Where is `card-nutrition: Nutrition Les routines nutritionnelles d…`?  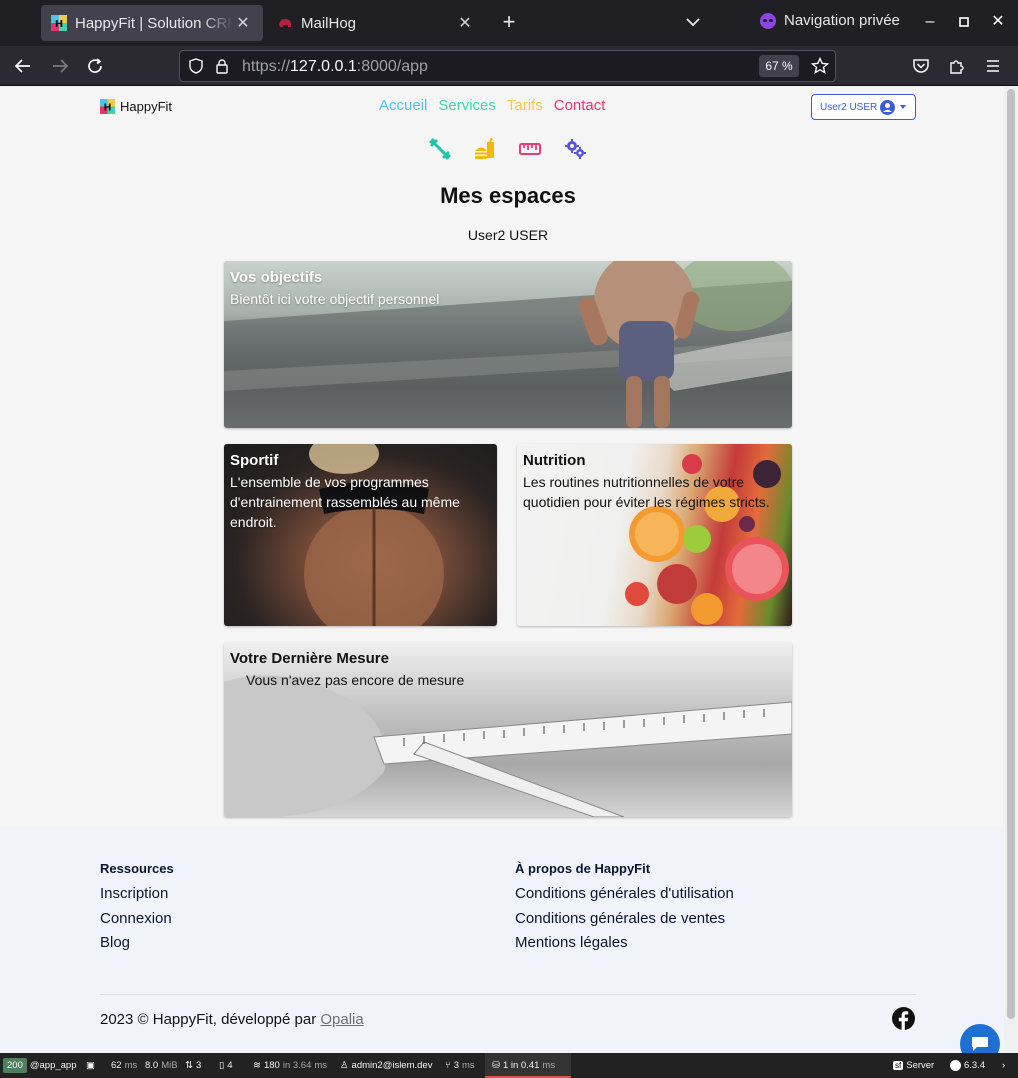 card-nutrition: Nutrition Les routines nutritionnelles d… is located at coordinates (654, 535).